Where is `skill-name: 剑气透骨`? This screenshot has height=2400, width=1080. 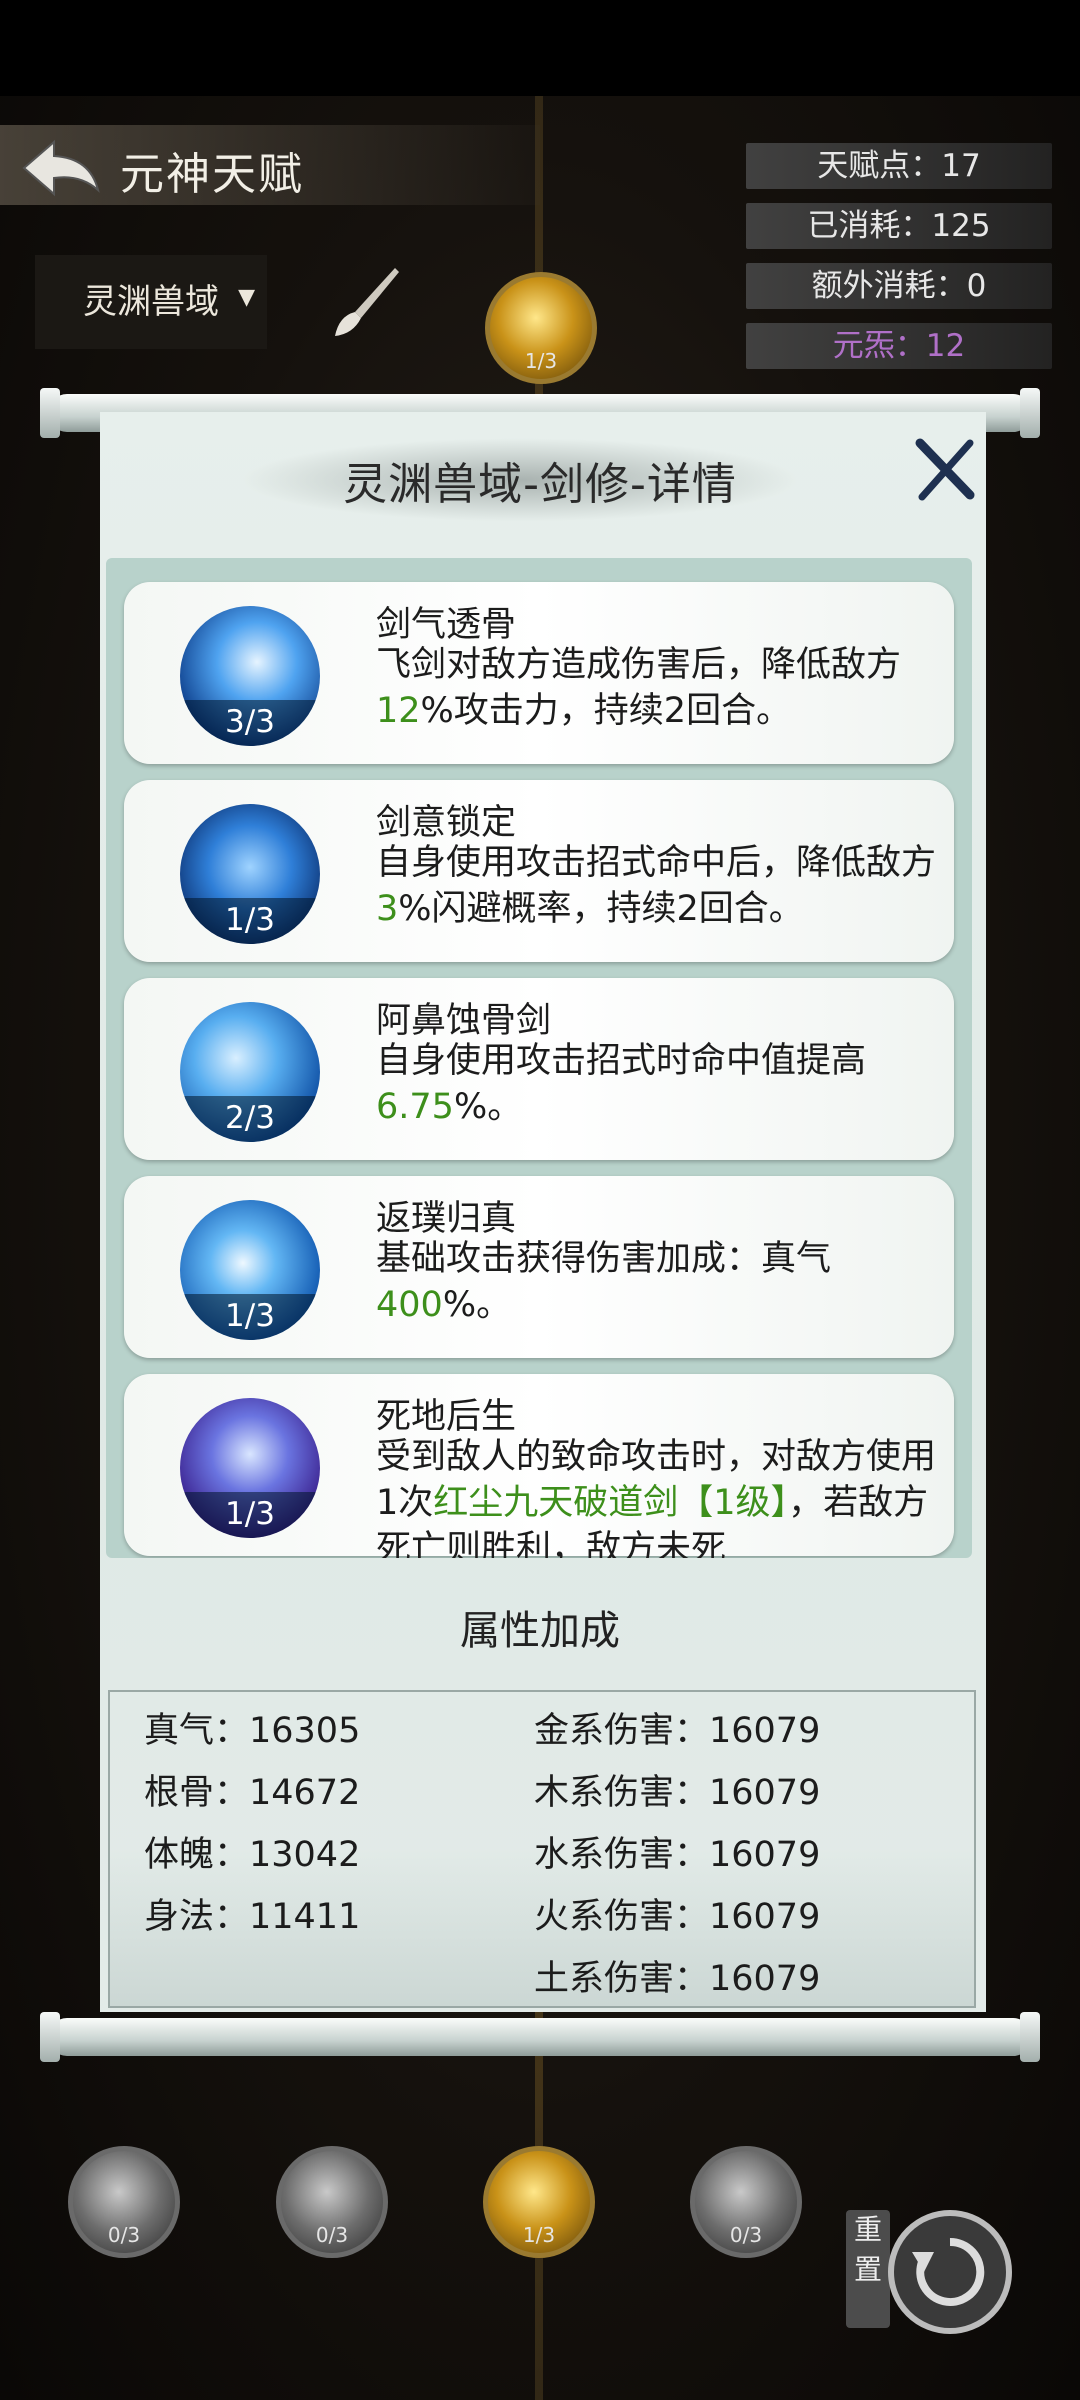 skill-name: 剑气透骨 is located at coordinates (446, 625).